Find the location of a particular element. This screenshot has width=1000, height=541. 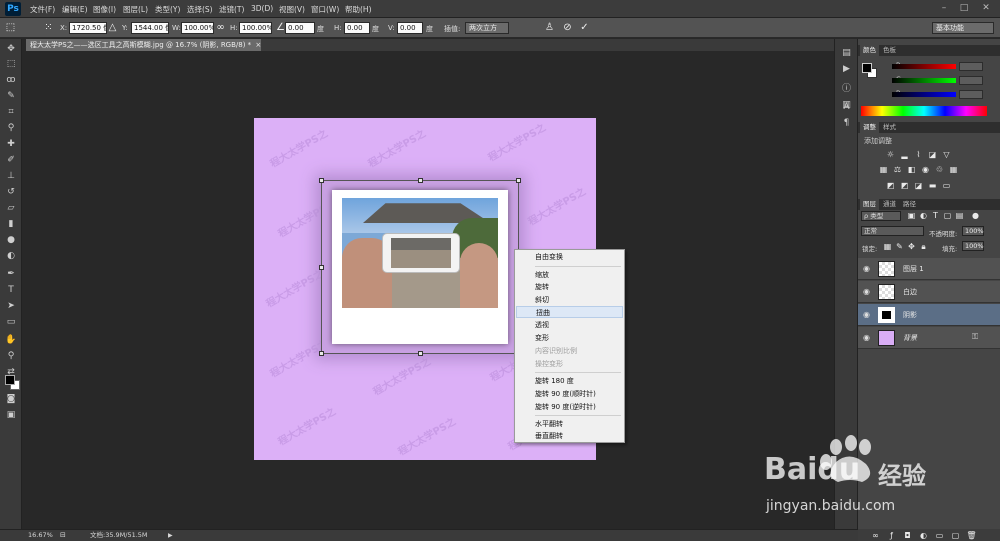

info-panel-icon: ⓘ is located at coordinates (846, 89).